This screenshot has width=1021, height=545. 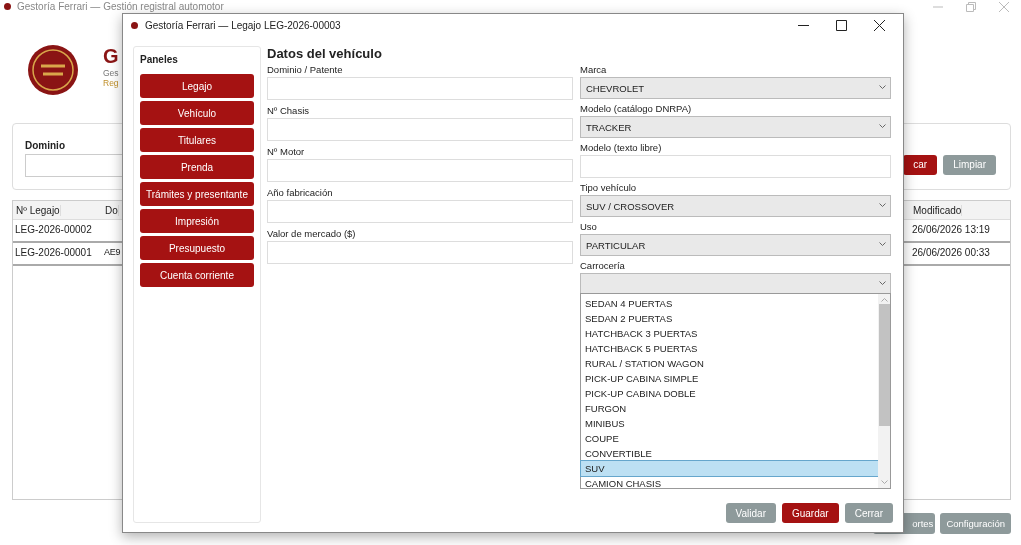 What do you see at coordinates (197, 194) in the screenshot?
I see `panel-button: Trámites y presentante` at bounding box center [197, 194].